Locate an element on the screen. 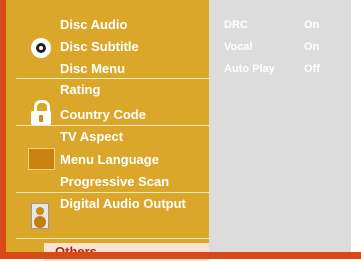  disc-icon is located at coordinates (41, 48).